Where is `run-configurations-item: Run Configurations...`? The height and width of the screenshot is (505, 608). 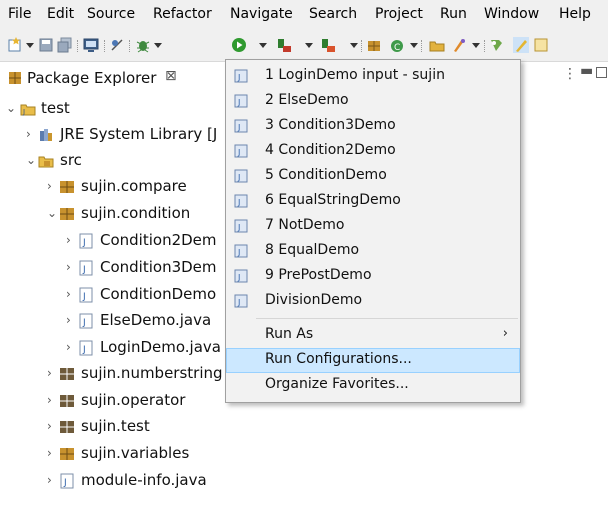 run-configurations-item: Run Configurations... is located at coordinates (373, 360).